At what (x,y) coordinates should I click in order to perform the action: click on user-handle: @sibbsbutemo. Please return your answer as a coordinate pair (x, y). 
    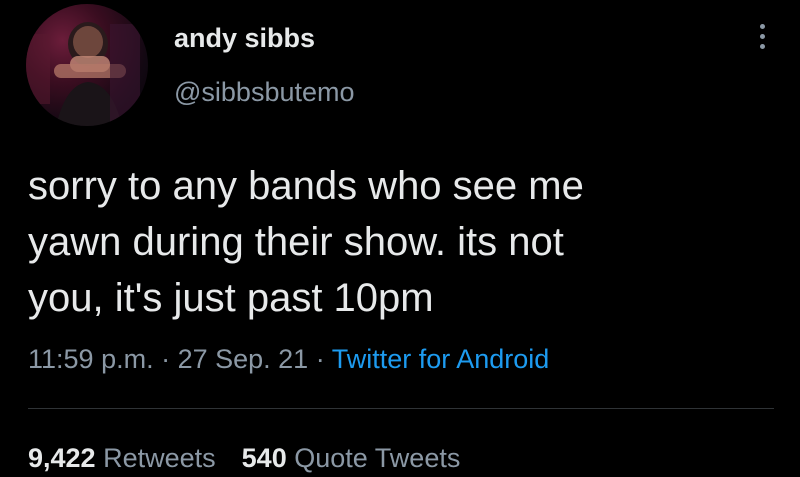
    Looking at the image, I should click on (264, 92).